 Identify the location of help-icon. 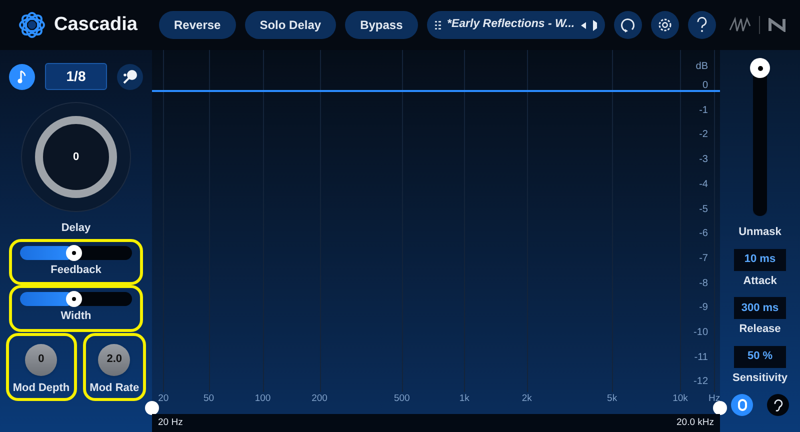
(702, 25).